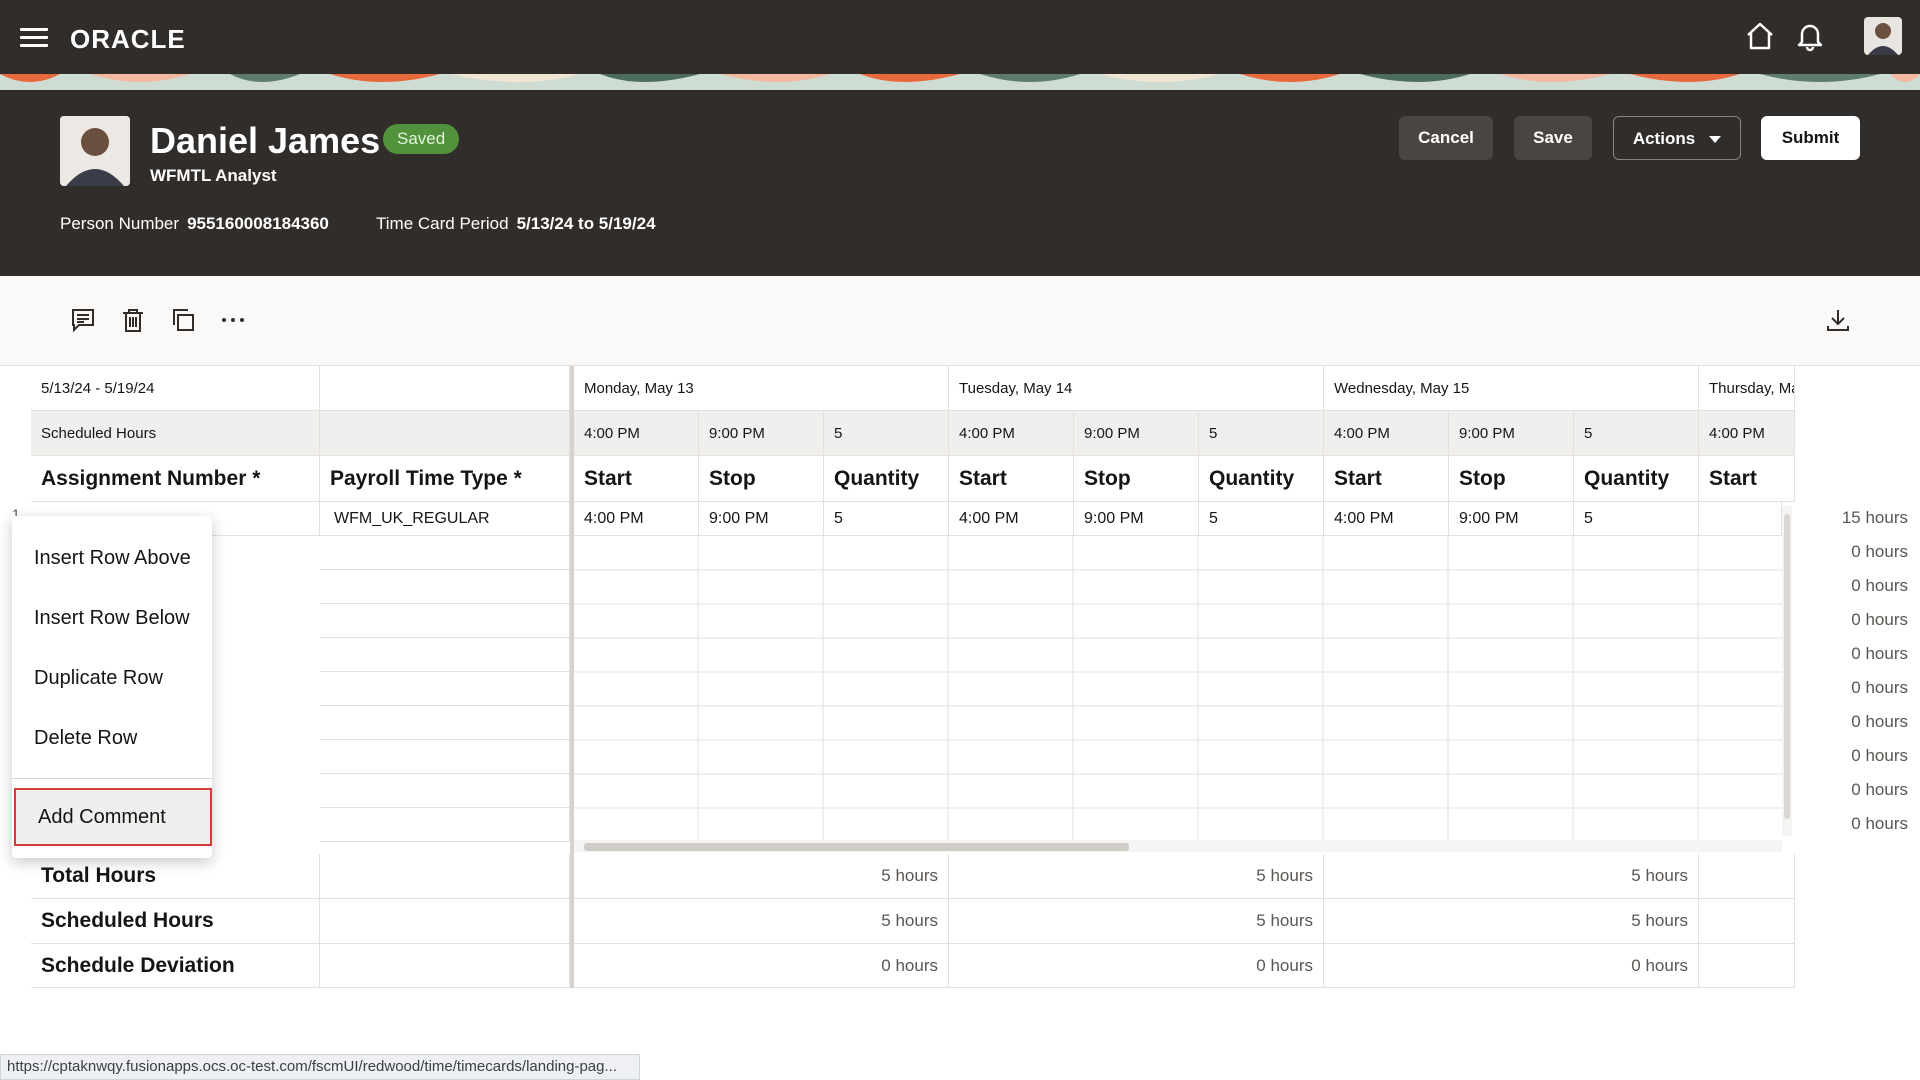 Image resolution: width=1920 pixels, height=1080 pixels. Describe the element at coordinates (1787, 671) in the screenshot. I see `vertical-scrollbar` at that location.